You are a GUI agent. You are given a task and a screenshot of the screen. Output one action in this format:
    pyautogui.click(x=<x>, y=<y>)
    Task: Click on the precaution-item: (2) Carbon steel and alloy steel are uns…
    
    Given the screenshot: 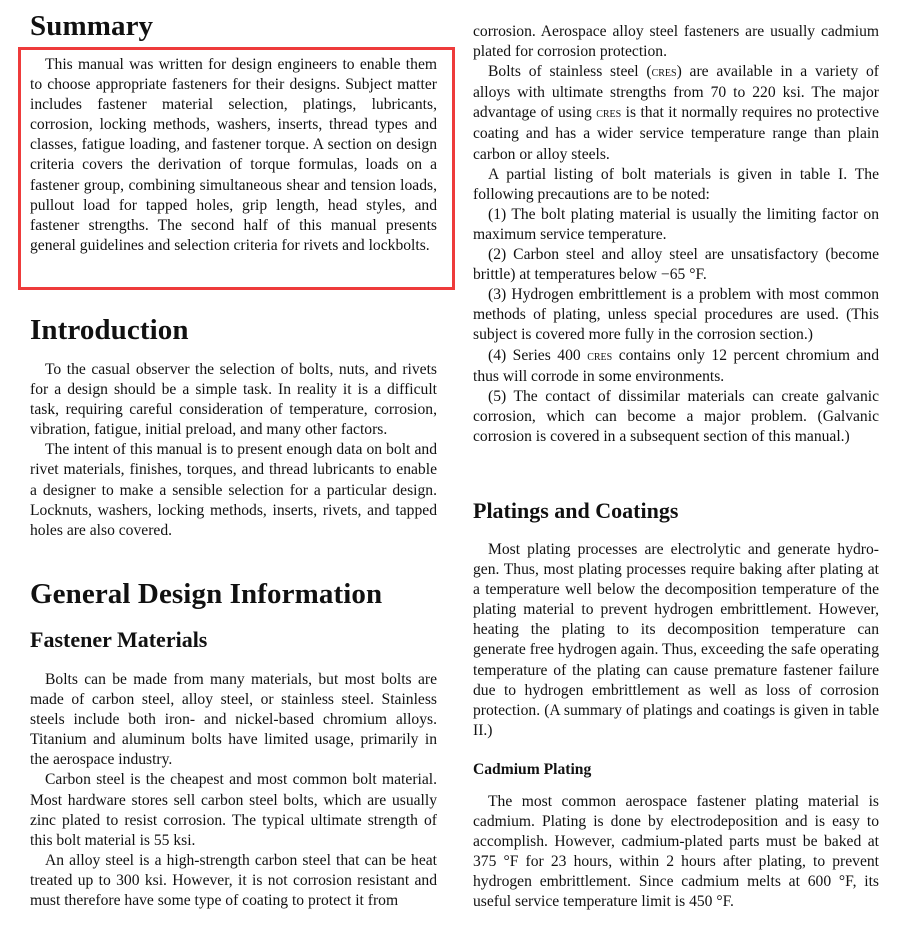 What is the action you would take?
    pyautogui.click(x=676, y=265)
    